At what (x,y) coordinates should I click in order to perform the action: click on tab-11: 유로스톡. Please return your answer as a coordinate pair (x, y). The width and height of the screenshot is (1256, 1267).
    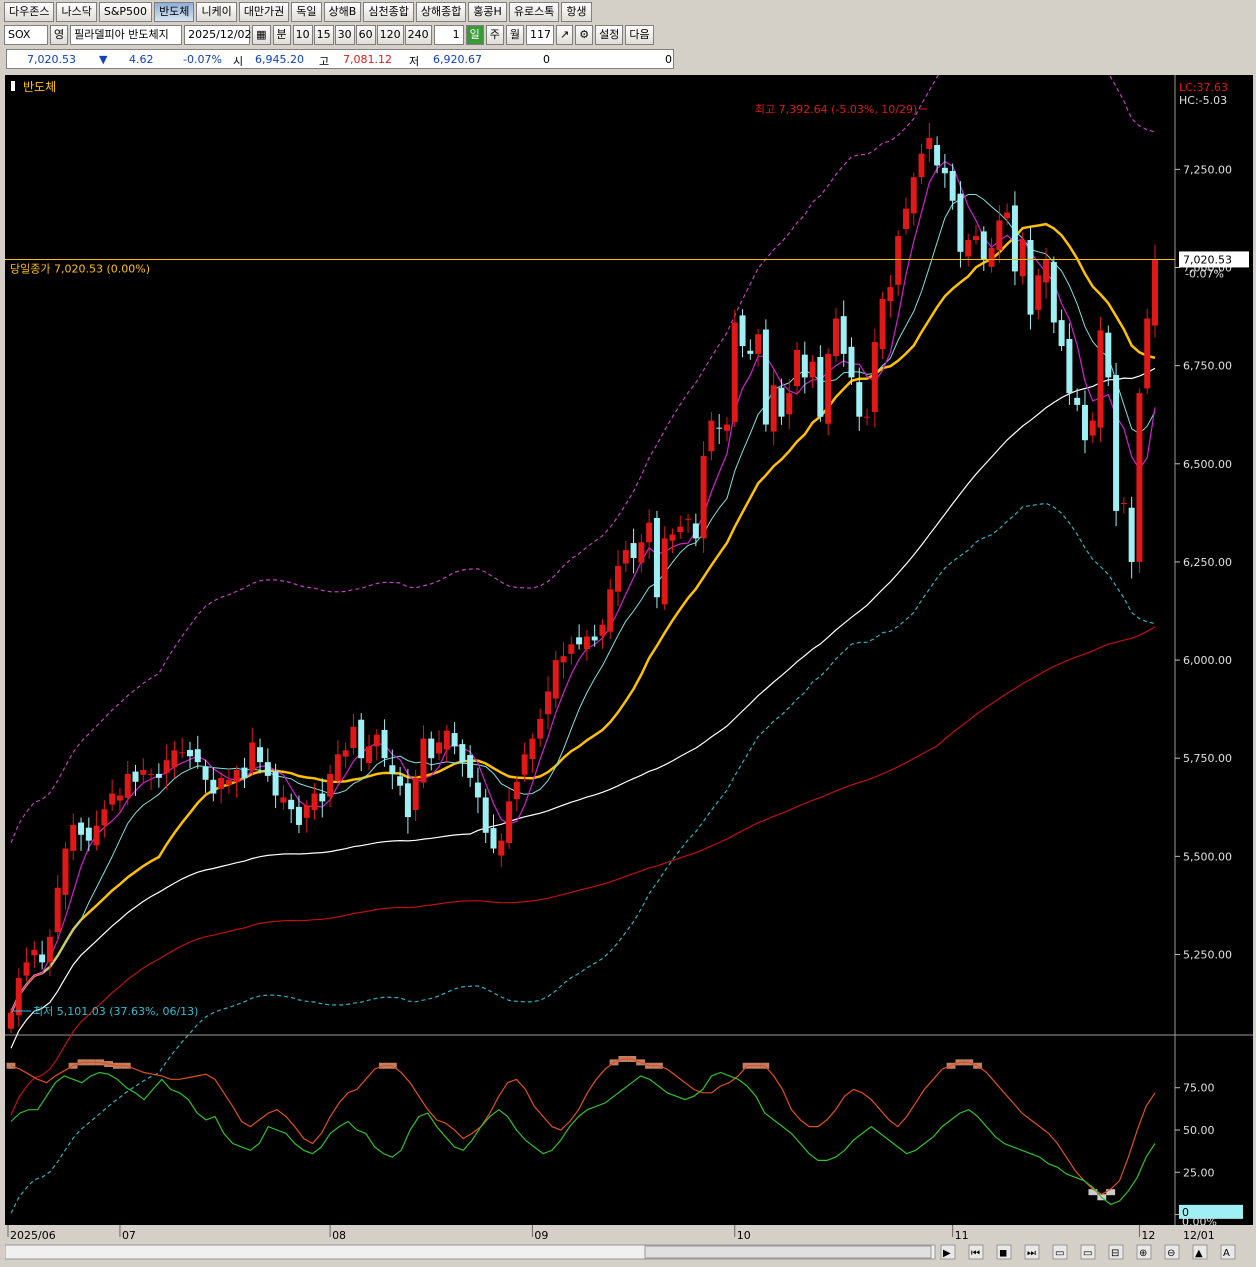
    Looking at the image, I should click on (534, 12).